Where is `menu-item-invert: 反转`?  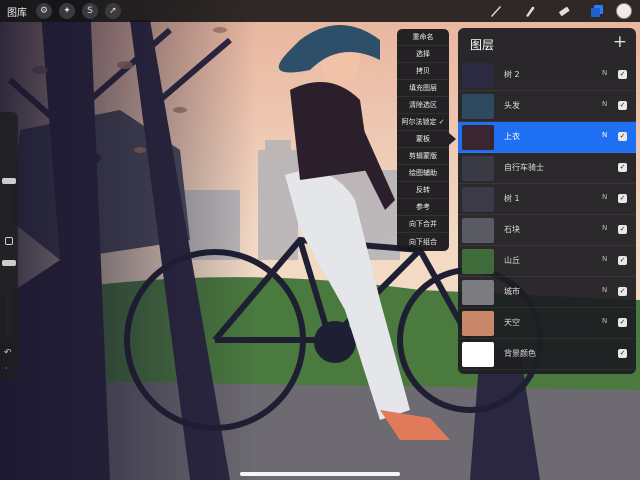 menu-item-invert: 反转 is located at coordinates (423, 190).